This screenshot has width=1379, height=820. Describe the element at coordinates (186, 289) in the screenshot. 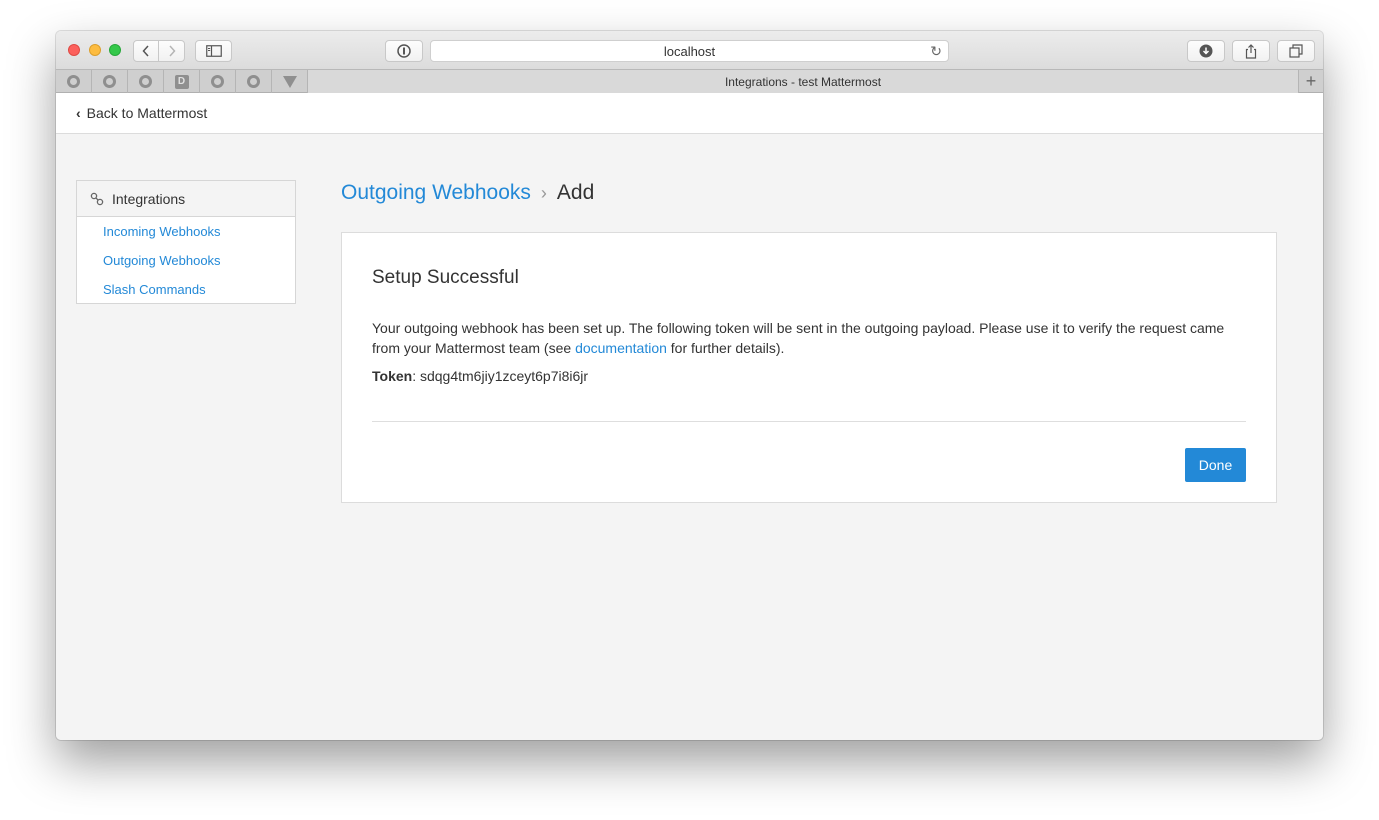

I see `sidebar-item-slash-commands: Slash Commands` at that location.